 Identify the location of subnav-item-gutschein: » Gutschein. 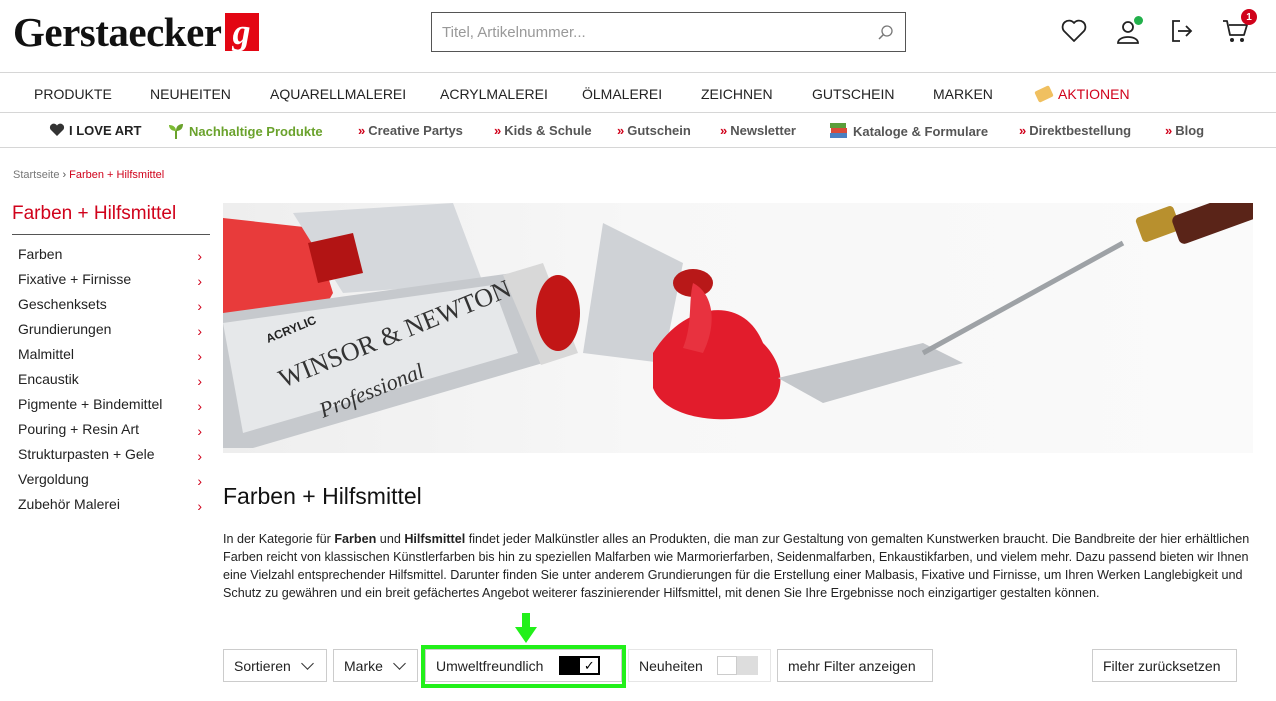
(654, 130).